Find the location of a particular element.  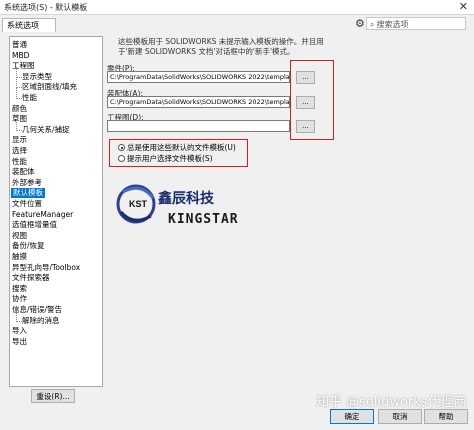

window-title: 系统选项(S) - 默认模板 is located at coordinates (46, 7).